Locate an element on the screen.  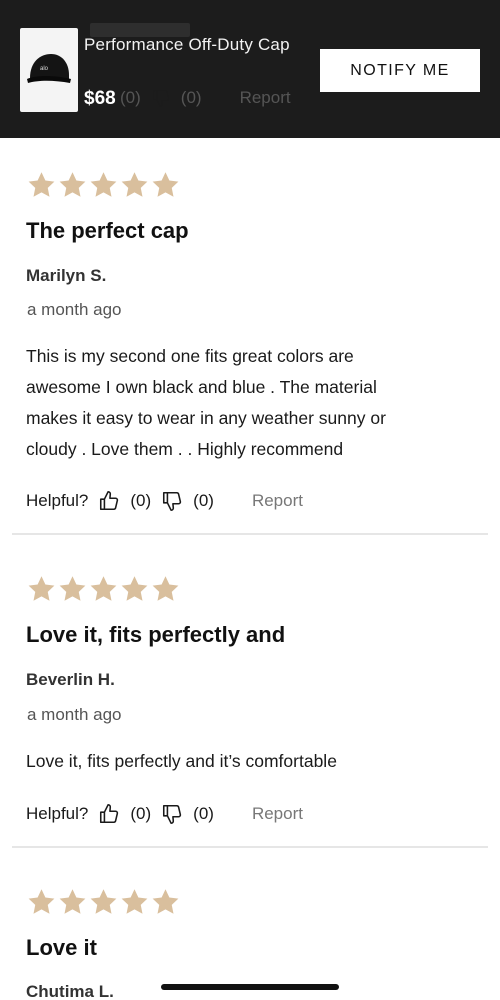
notify-me-button: NOTIFY ME is located at coordinates (400, 70).